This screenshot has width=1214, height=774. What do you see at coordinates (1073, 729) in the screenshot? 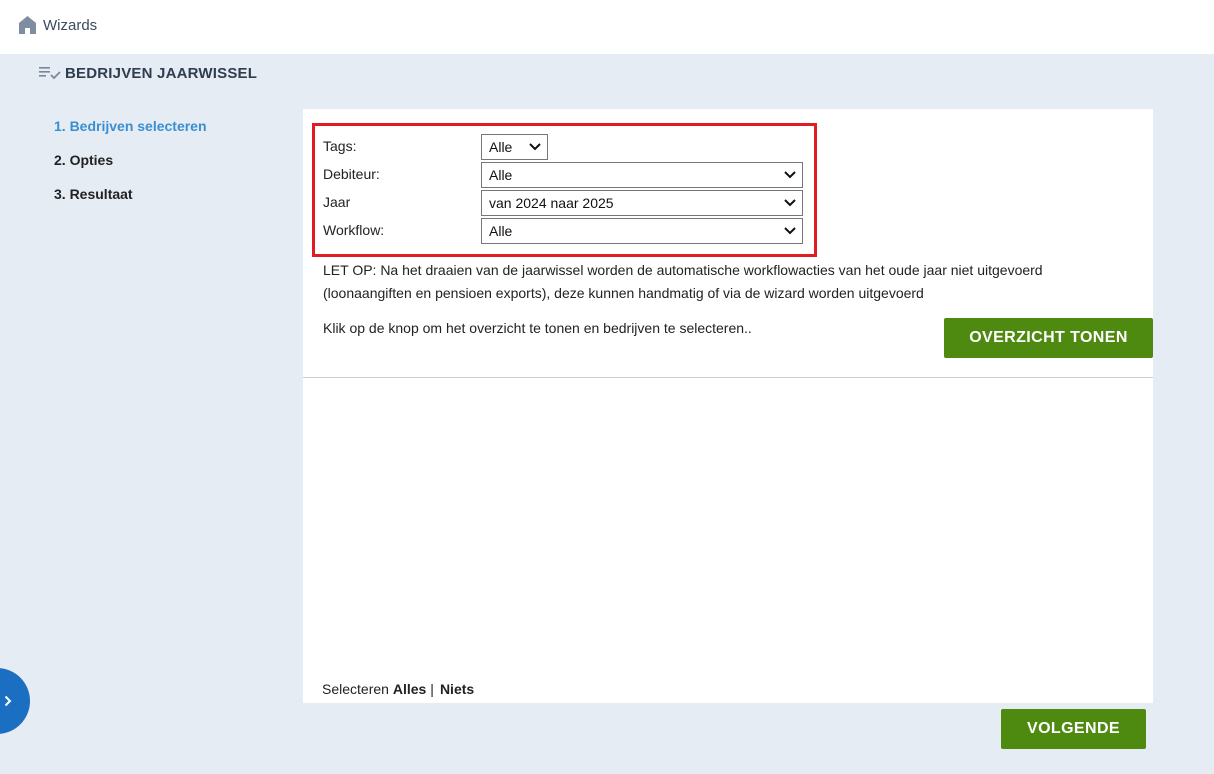
I see `volgende-button: VOLGENDE` at bounding box center [1073, 729].